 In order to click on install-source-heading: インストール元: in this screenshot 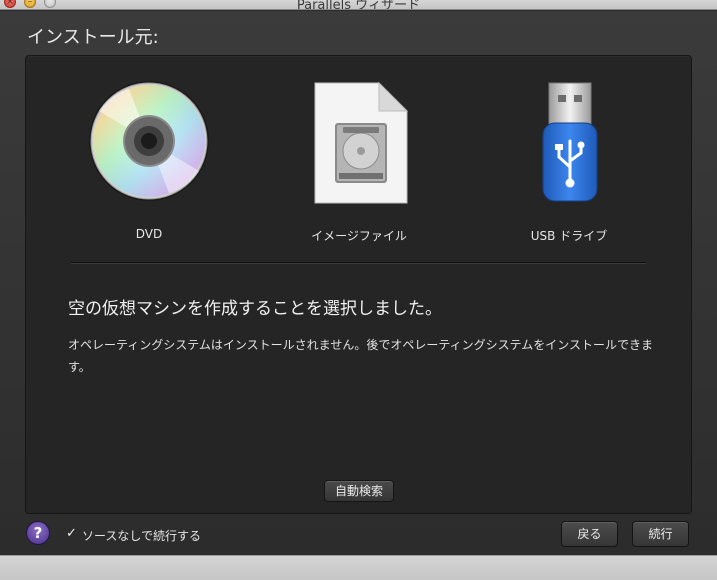, I will do `click(93, 37)`.